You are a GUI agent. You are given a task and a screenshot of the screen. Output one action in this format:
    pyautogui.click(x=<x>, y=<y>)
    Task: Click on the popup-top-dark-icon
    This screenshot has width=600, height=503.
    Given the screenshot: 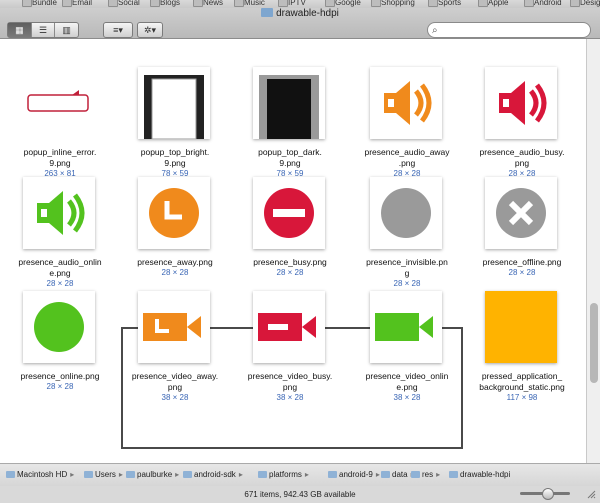 What is the action you would take?
    pyautogui.click(x=289, y=103)
    